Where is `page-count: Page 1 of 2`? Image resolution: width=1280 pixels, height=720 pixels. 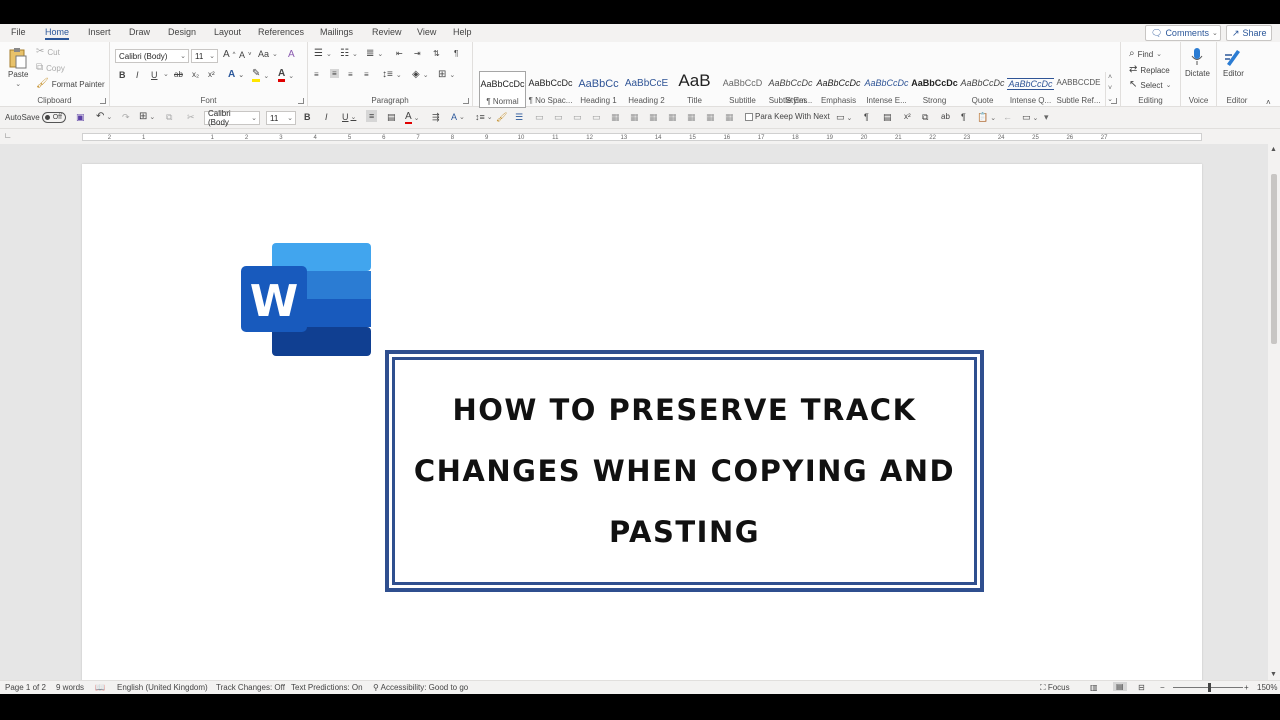 page-count: Page 1 of 2 is located at coordinates (25, 687).